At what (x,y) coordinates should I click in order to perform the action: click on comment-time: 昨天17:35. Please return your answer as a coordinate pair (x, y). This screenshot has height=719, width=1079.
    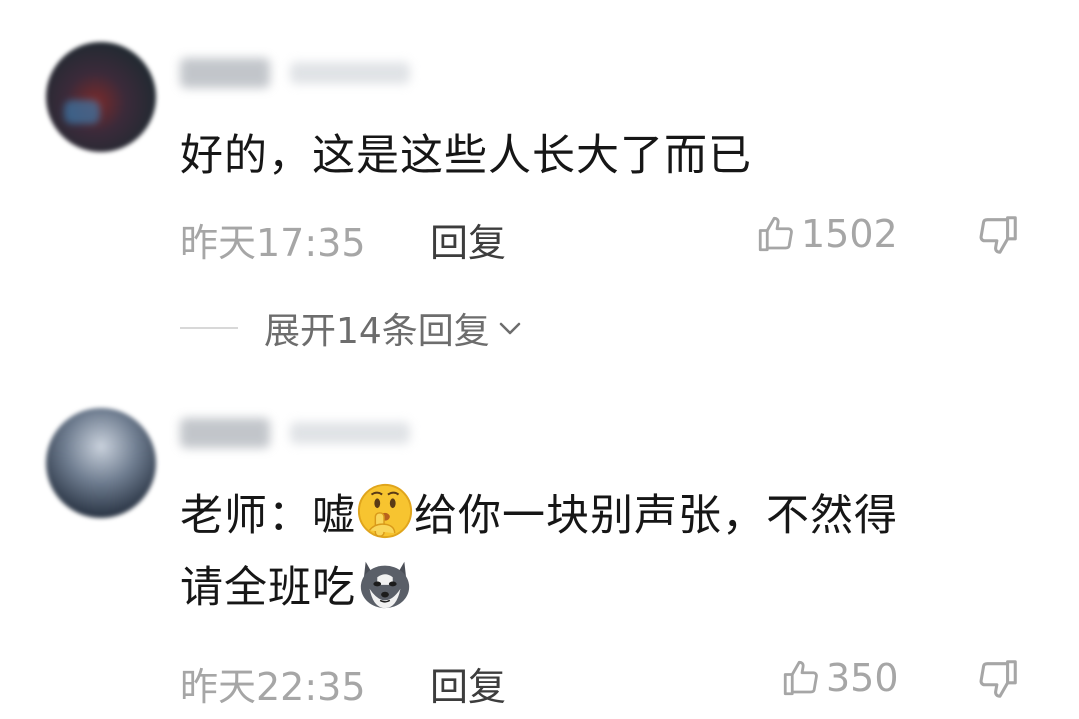
    Looking at the image, I should click on (273, 243).